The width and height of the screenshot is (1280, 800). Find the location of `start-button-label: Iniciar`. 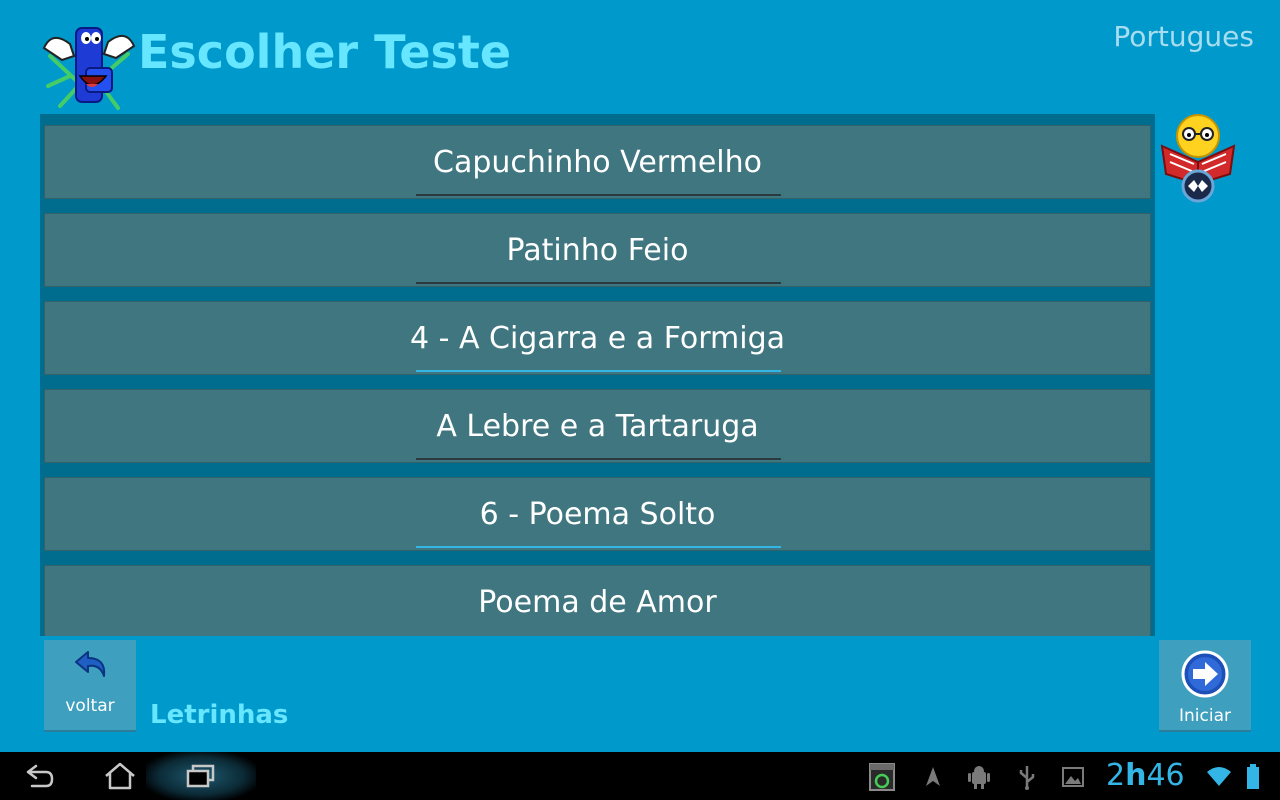

start-button-label: Iniciar is located at coordinates (1205, 716).